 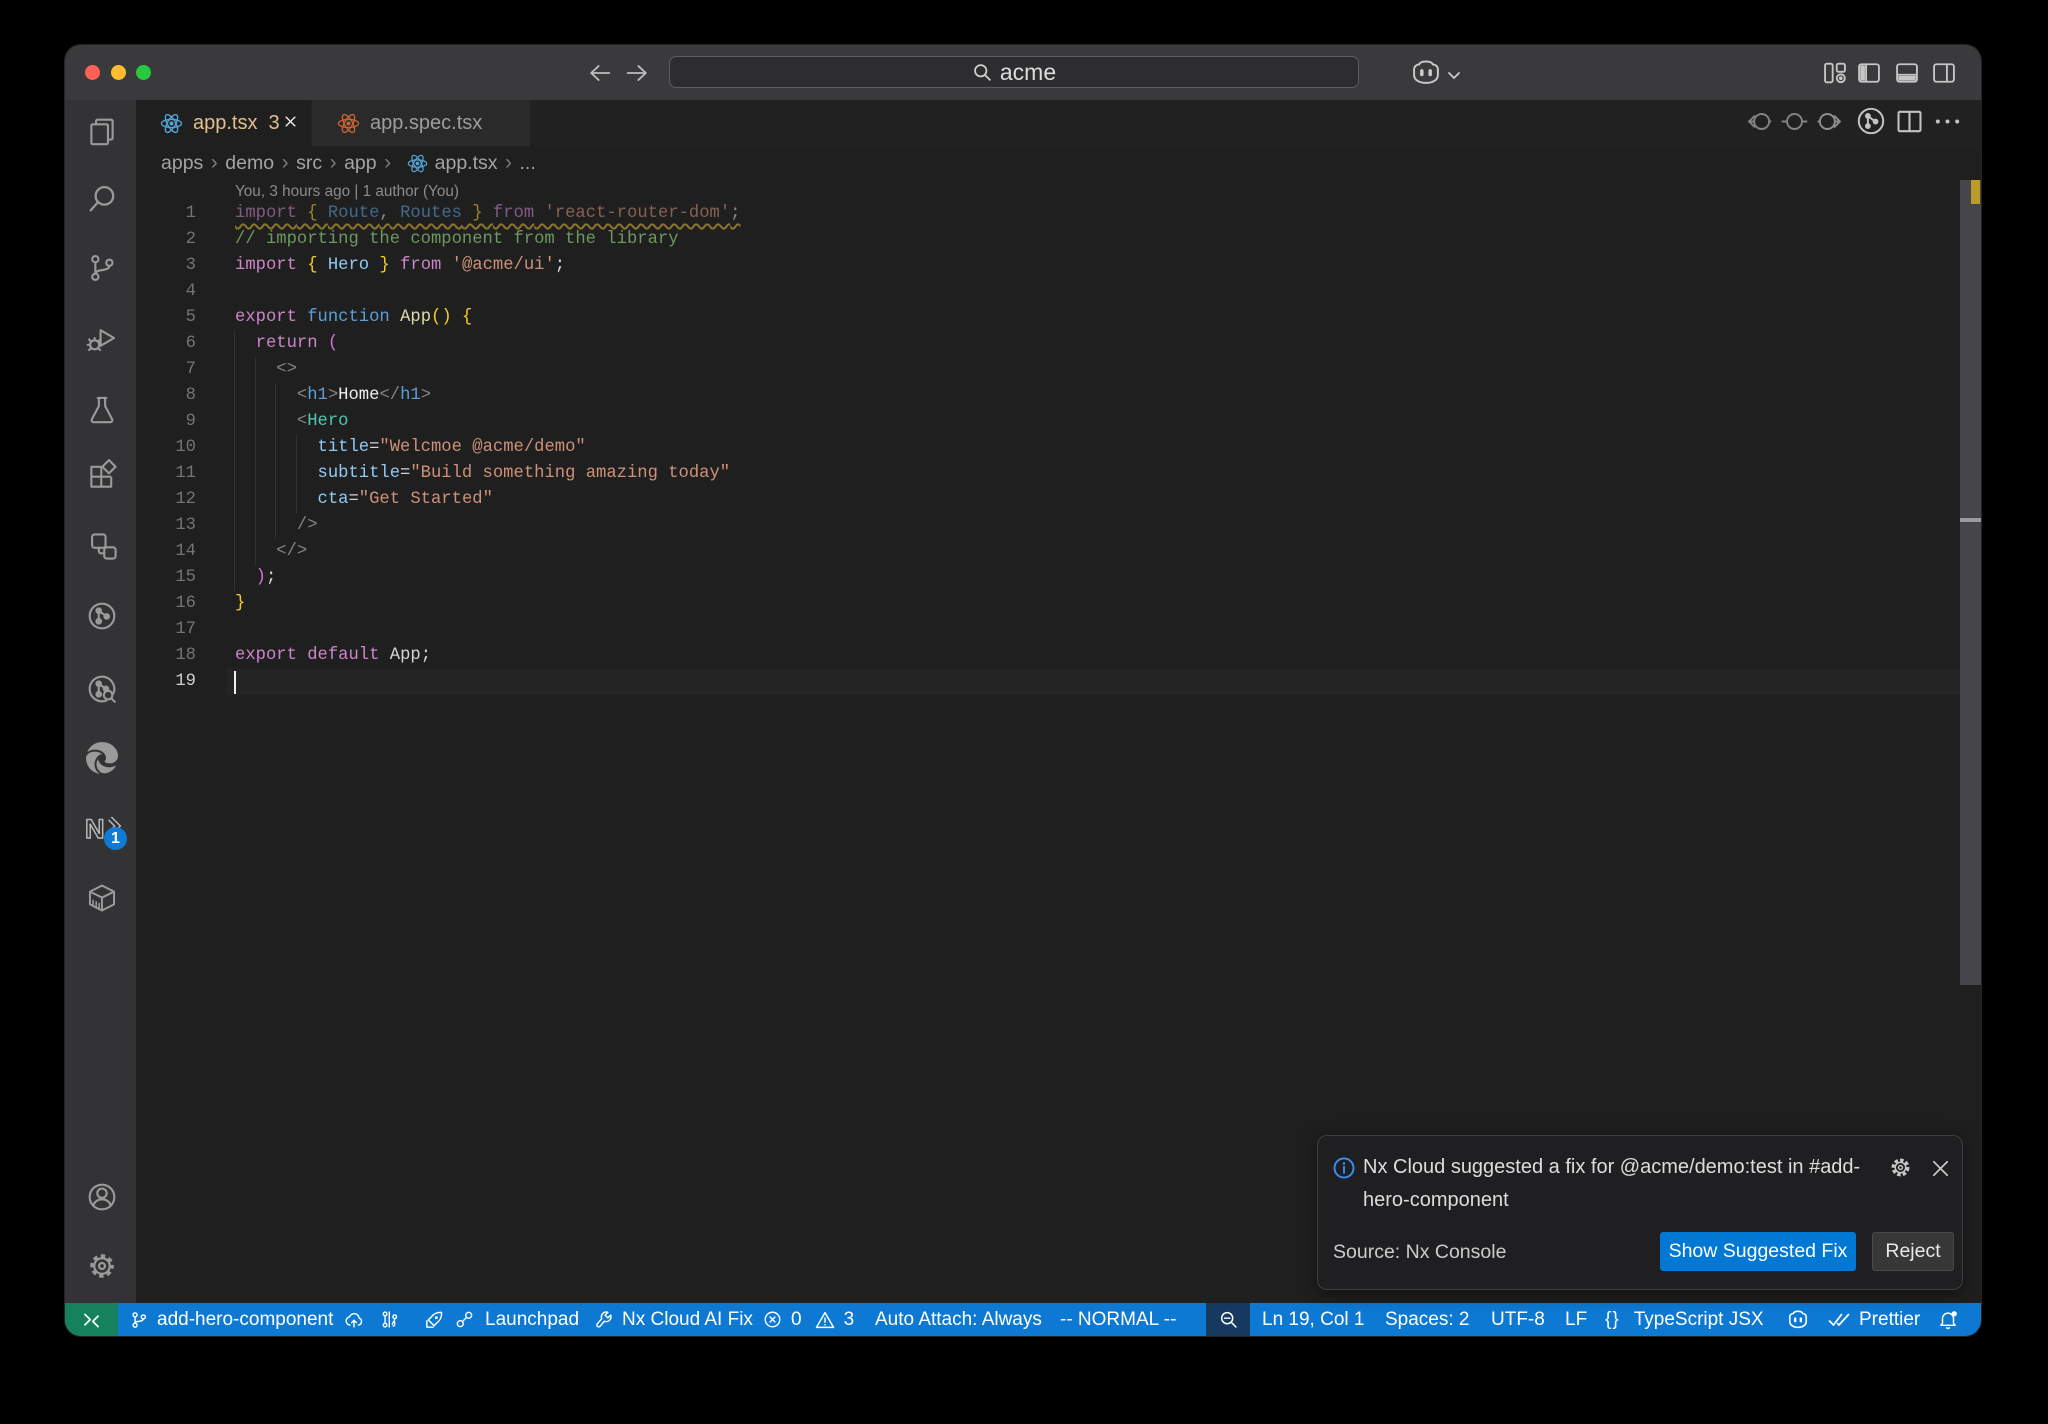 What do you see at coordinates (95, 828) in the screenshot?
I see `svg-text: N` at bounding box center [95, 828].